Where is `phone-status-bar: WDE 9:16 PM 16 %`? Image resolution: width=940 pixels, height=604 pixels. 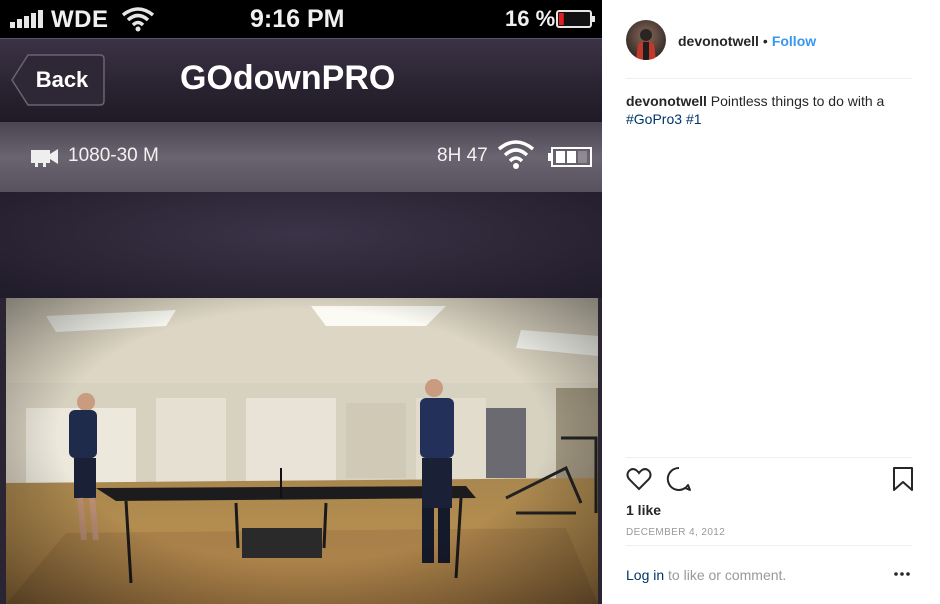
phone-status-bar: WDE 9:16 PM 16 % is located at coordinates (301, 19).